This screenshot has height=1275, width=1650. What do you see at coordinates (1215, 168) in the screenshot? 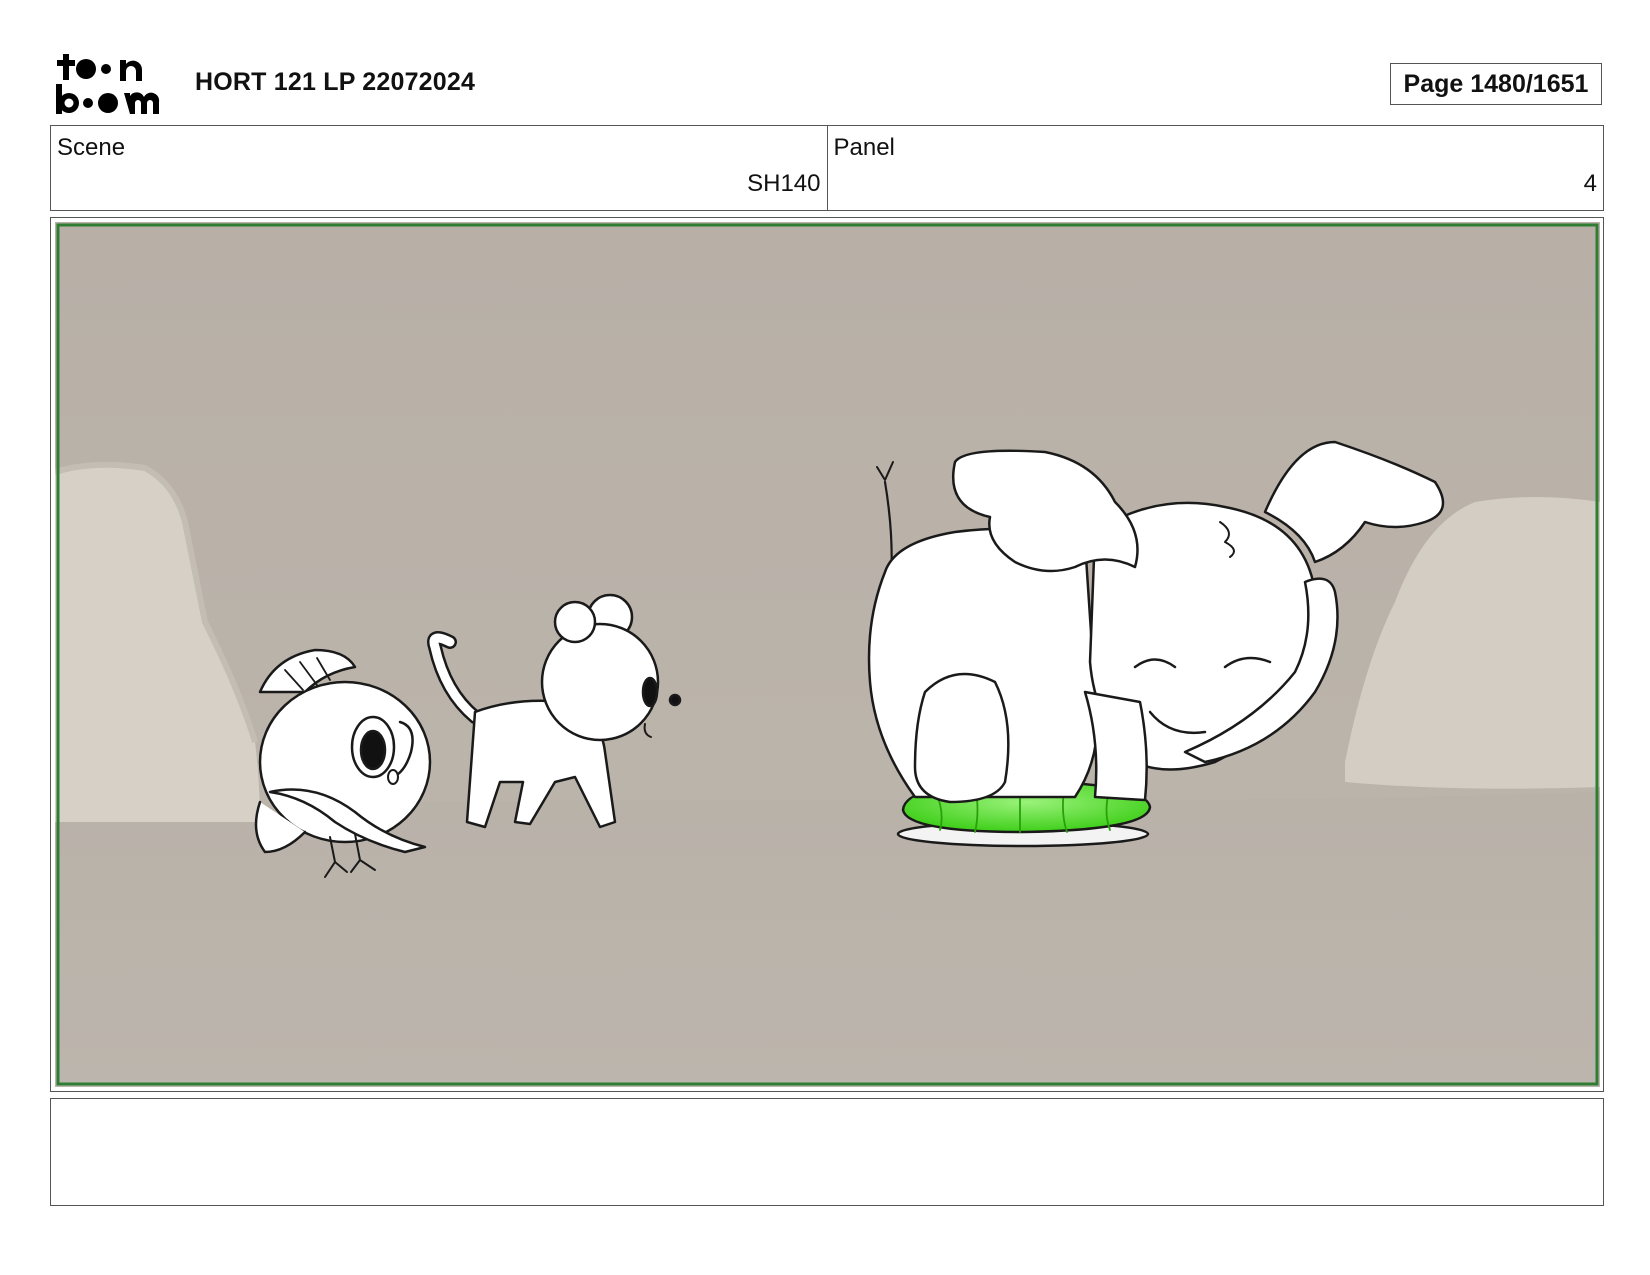
I see `panel-cell: Panel 4` at bounding box center [1215, 168].